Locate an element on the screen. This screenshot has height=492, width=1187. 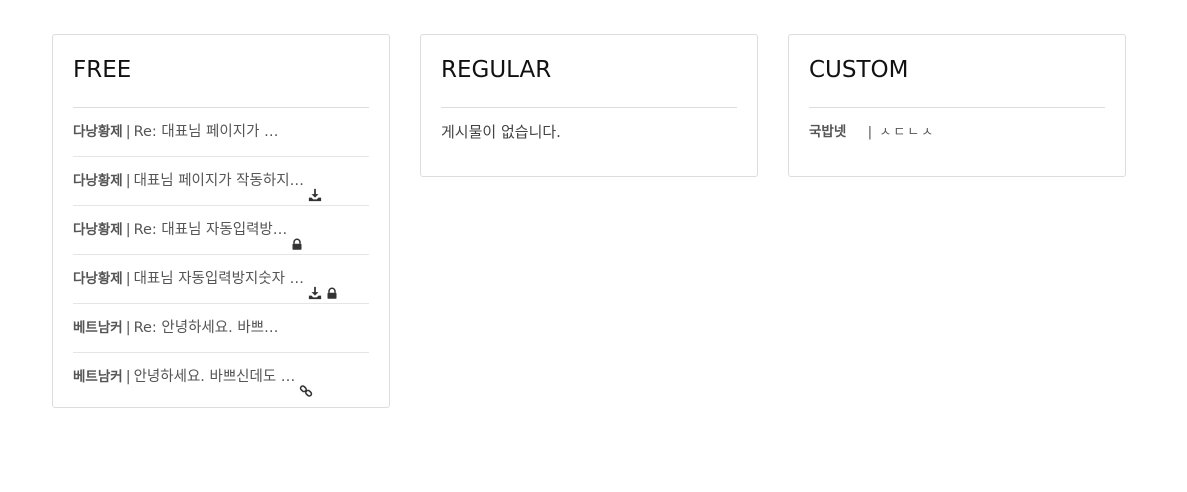
post-author: 국밥넷 is located at coordinates (828, 132).